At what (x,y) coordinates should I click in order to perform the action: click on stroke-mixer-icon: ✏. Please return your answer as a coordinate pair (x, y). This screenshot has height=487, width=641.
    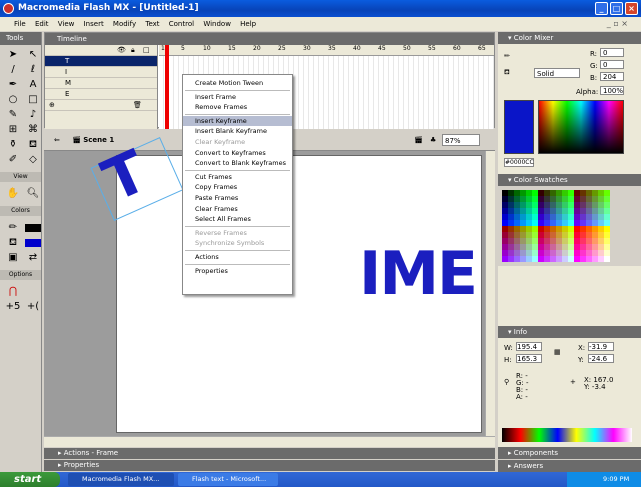
    Looking at the image, I should click on (507, 56).